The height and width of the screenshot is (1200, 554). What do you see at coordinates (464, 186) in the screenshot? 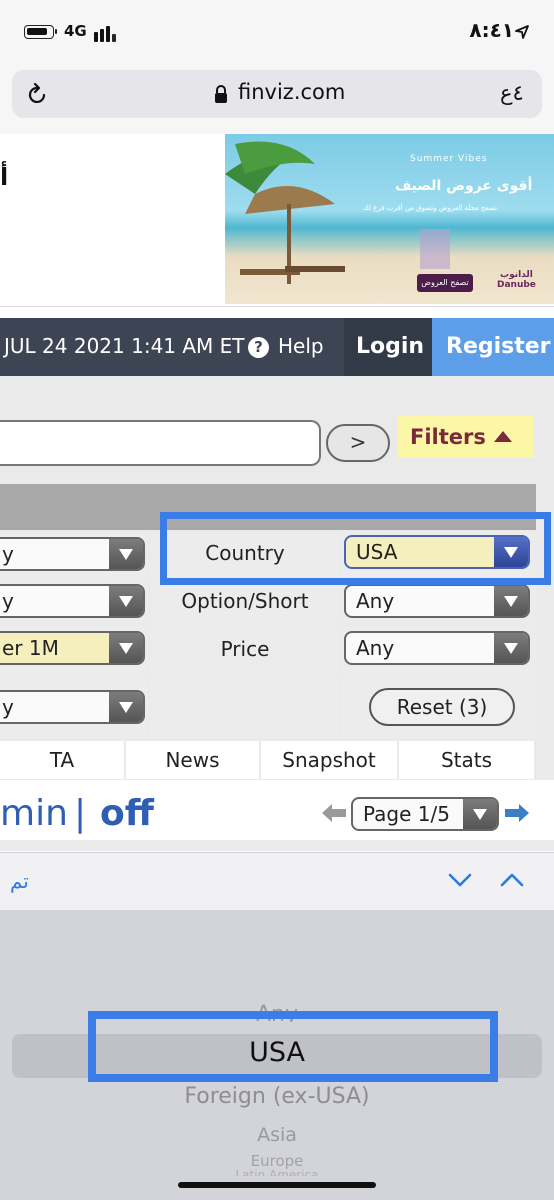
I see `ad-title: أقوى عروض الصيف` at bounding box center [464, 186].